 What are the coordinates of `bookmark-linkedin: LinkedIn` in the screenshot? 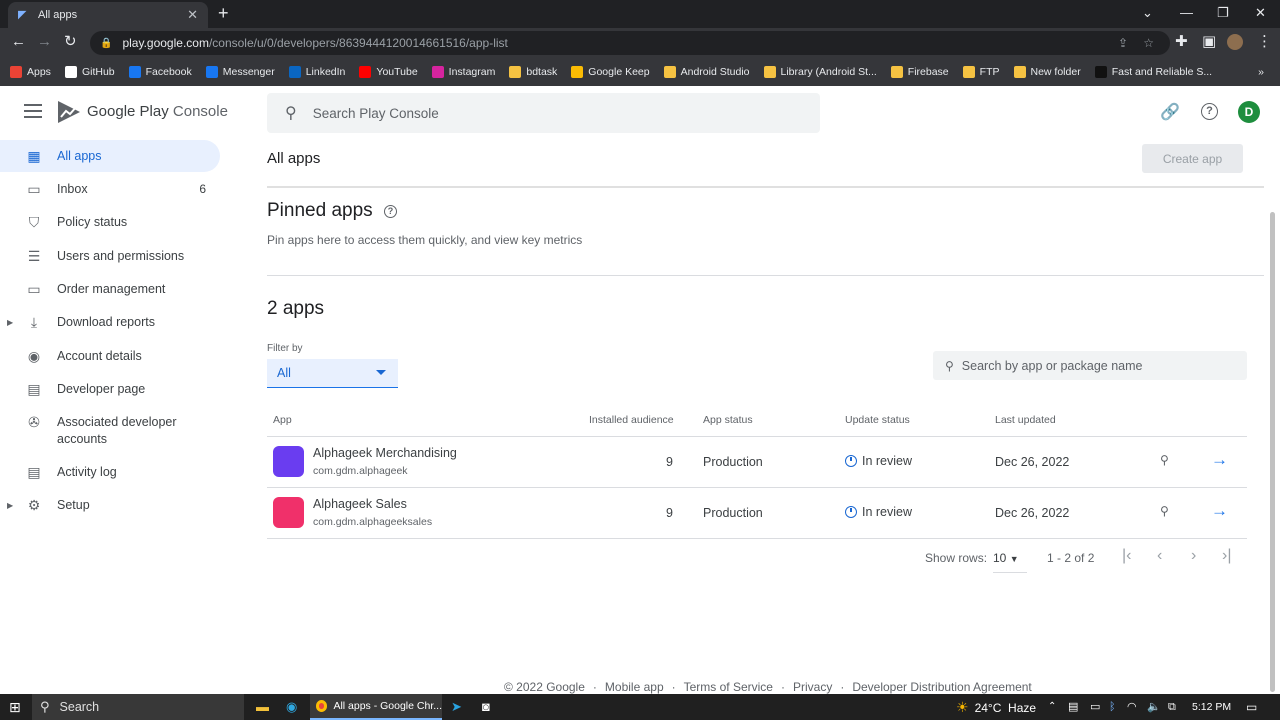 It's located at (316, 72).